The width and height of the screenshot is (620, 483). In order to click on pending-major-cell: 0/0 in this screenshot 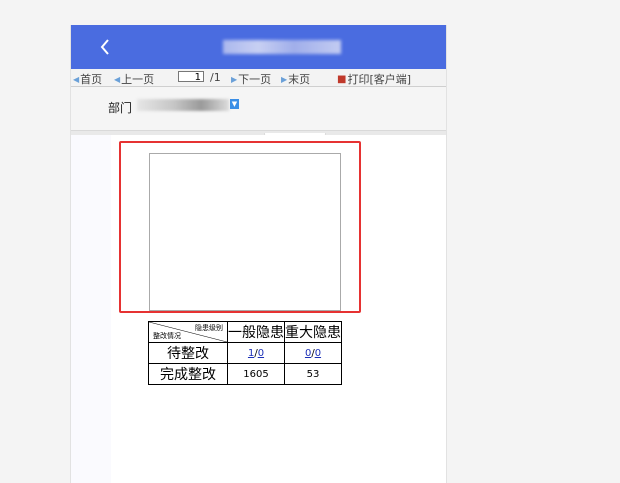, I will do `click(313, 353)`.